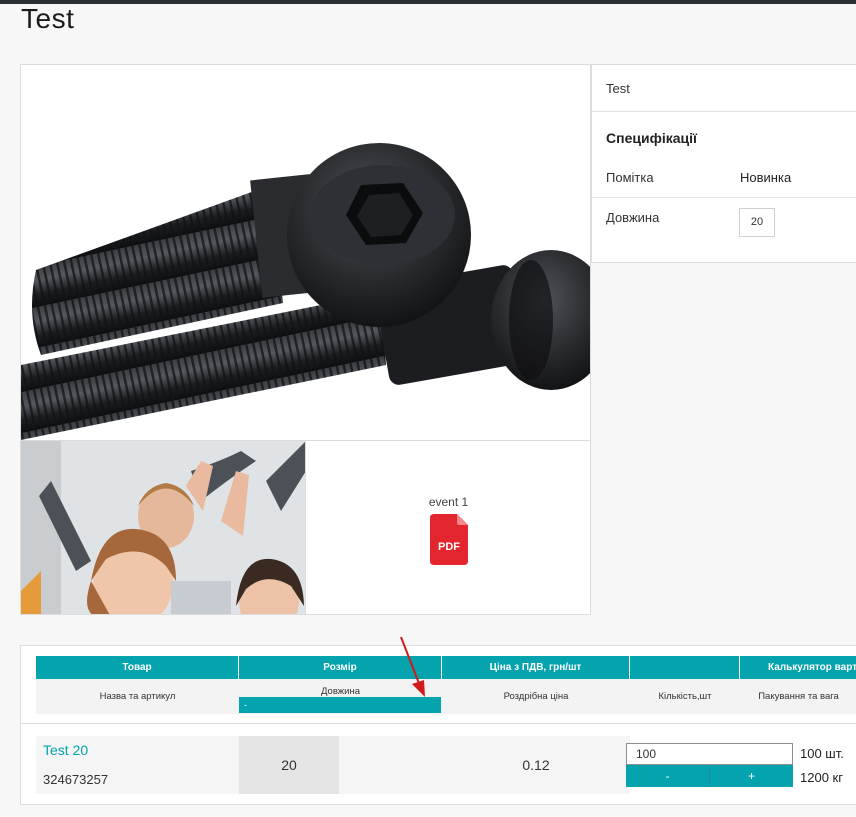 The image size is (856, 817). I want to click on specs-heading: Специфікації, so click(651, 138).